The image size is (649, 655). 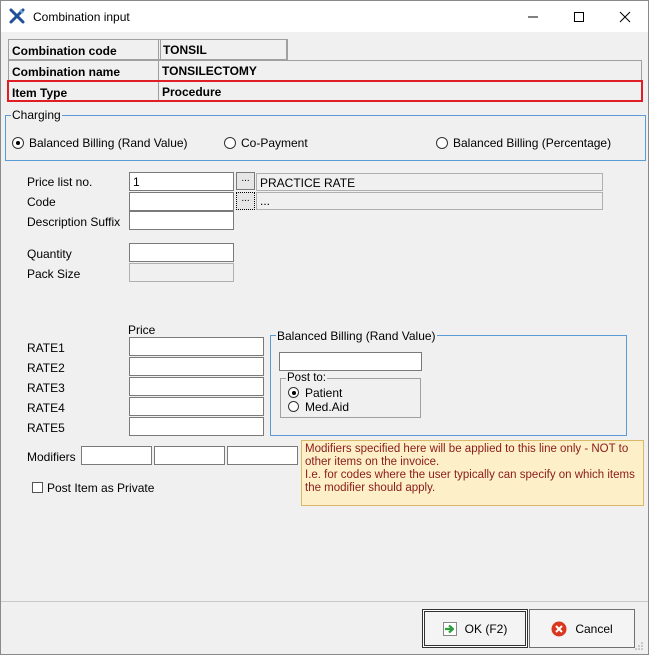 What do you see at coordinates (324, 601) in the screenshot?
I see `footer-divider` at bounding box center [324, 601].